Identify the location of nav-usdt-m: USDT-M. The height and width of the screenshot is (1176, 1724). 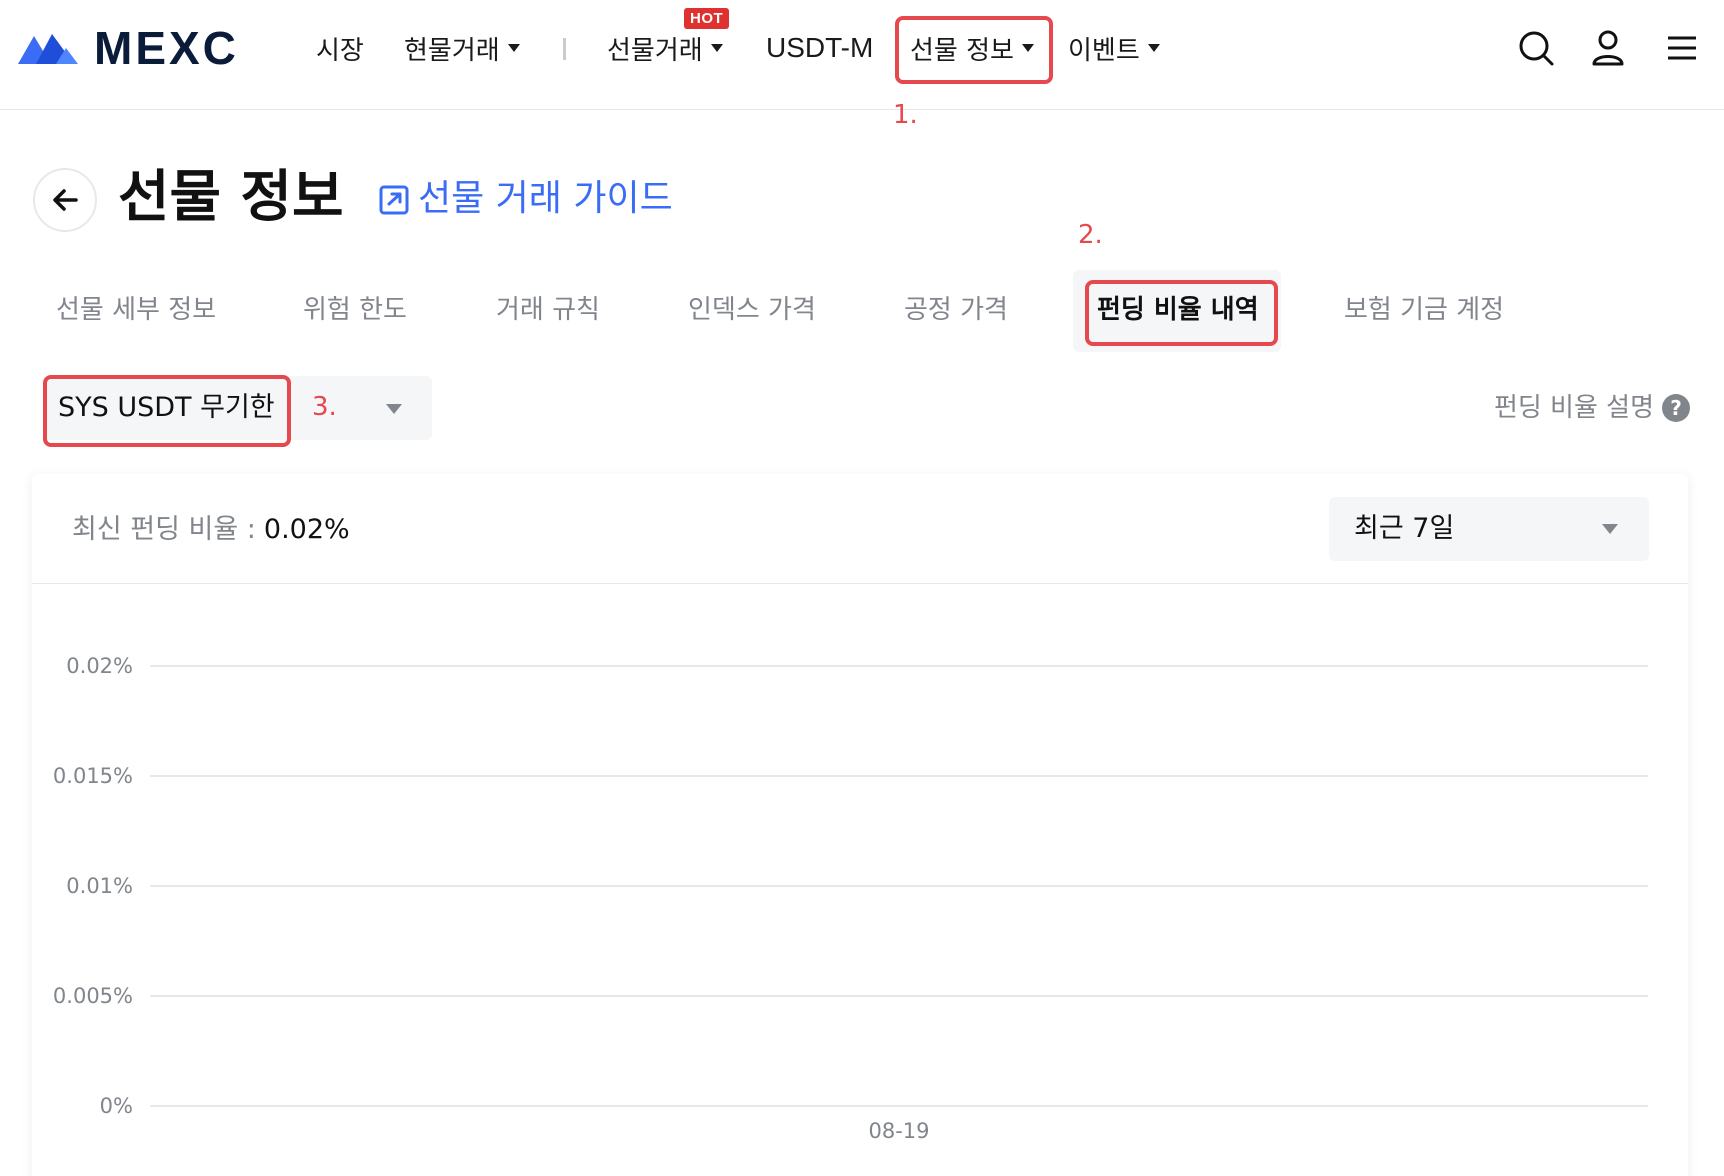
(819, 48).